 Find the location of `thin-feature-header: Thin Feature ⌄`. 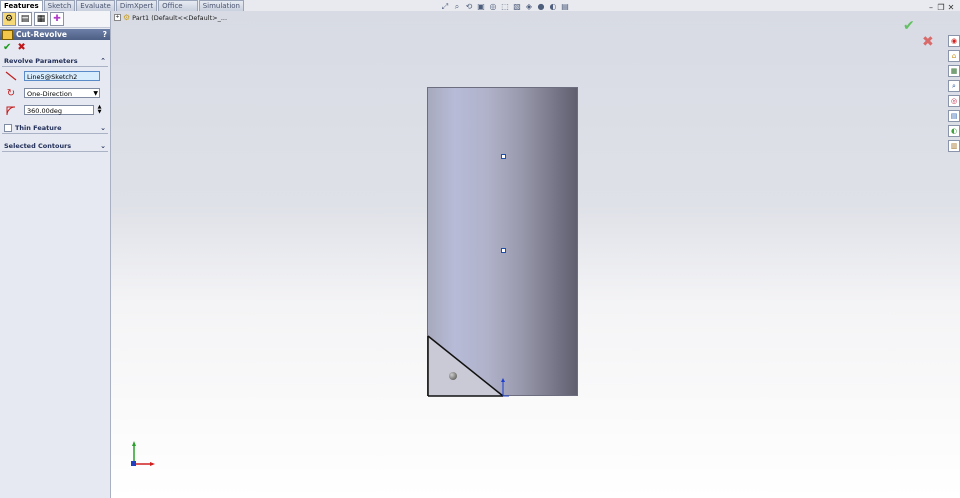

thin-feature-header: Thin Feature ⌄ is located at coordinates (55, 129).